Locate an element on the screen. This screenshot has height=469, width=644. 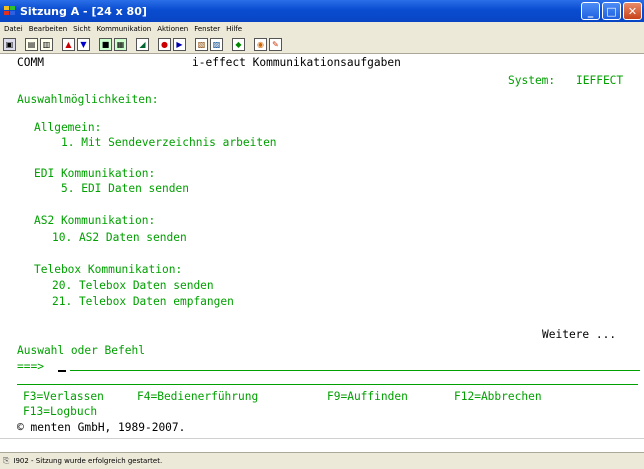
oia-area is located at coordinates (322, 445).